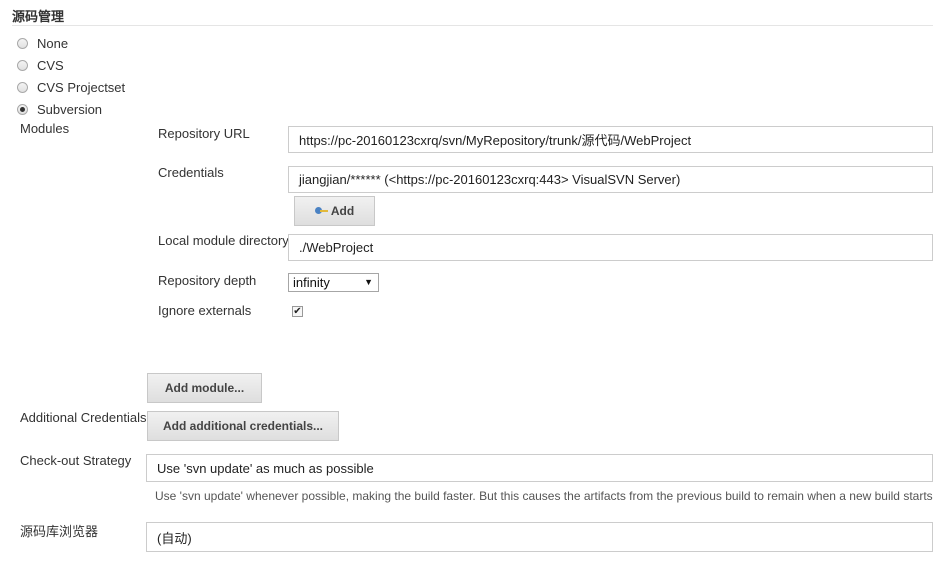  What do you see at coordinates (81, 87) in the screenshot?
I see `radio-label-cvs-projectset: CVS Projectset` at bounding box center [81, 87].